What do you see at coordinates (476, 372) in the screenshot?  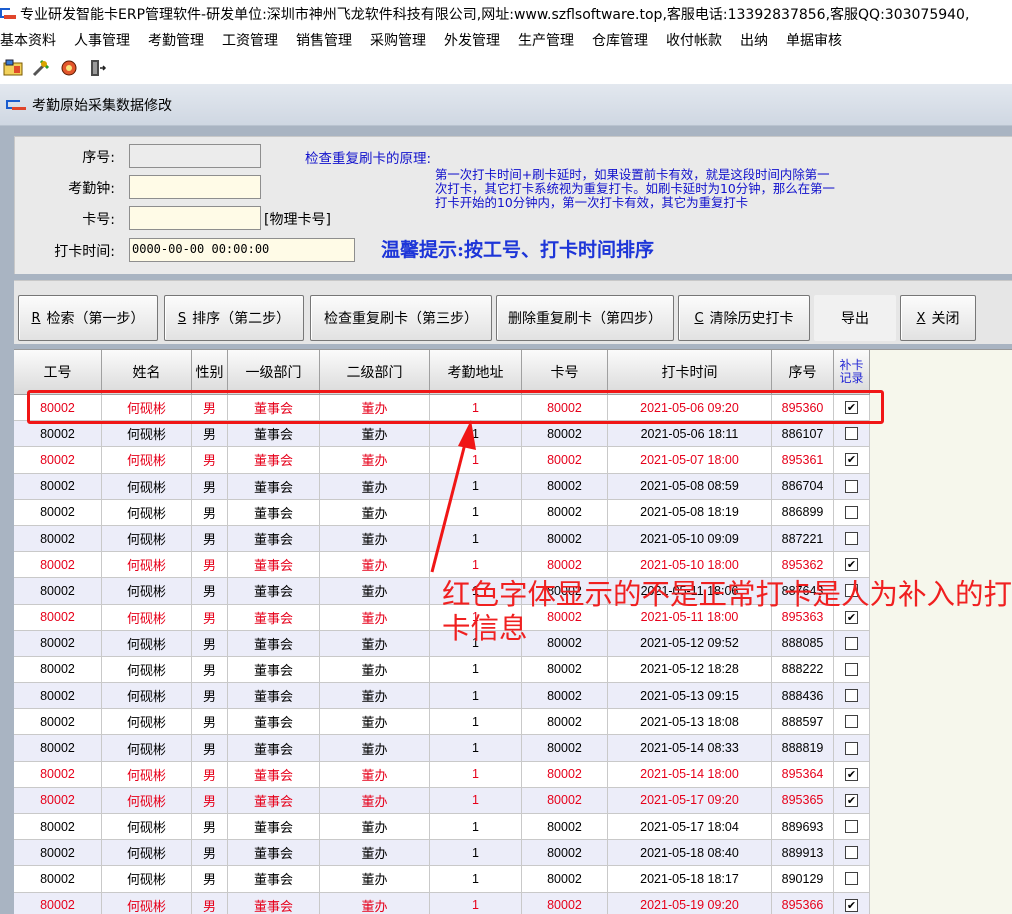 I see `column-header: 考勤地址` at bounding box center [476, 372].